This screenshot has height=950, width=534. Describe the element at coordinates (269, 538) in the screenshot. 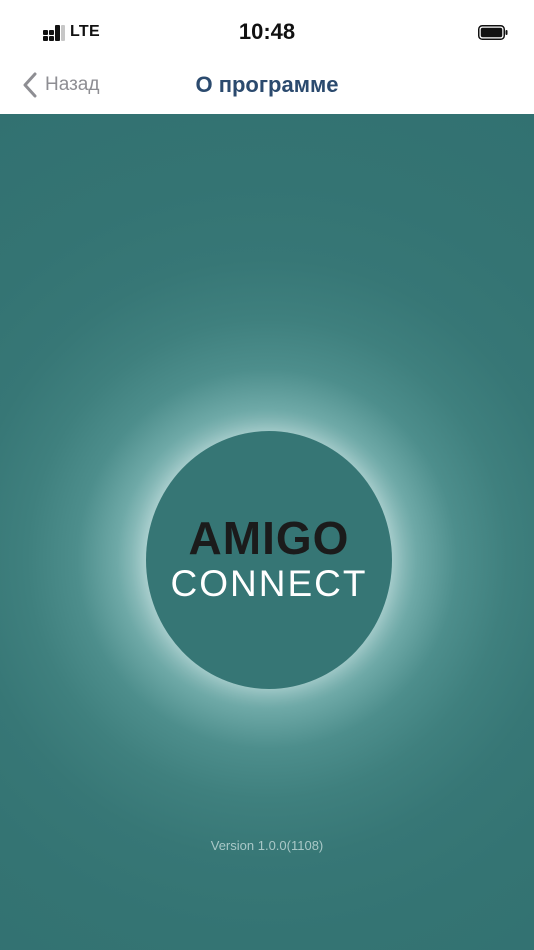

I see `logo-text-amigo: AMIGO` at that location.